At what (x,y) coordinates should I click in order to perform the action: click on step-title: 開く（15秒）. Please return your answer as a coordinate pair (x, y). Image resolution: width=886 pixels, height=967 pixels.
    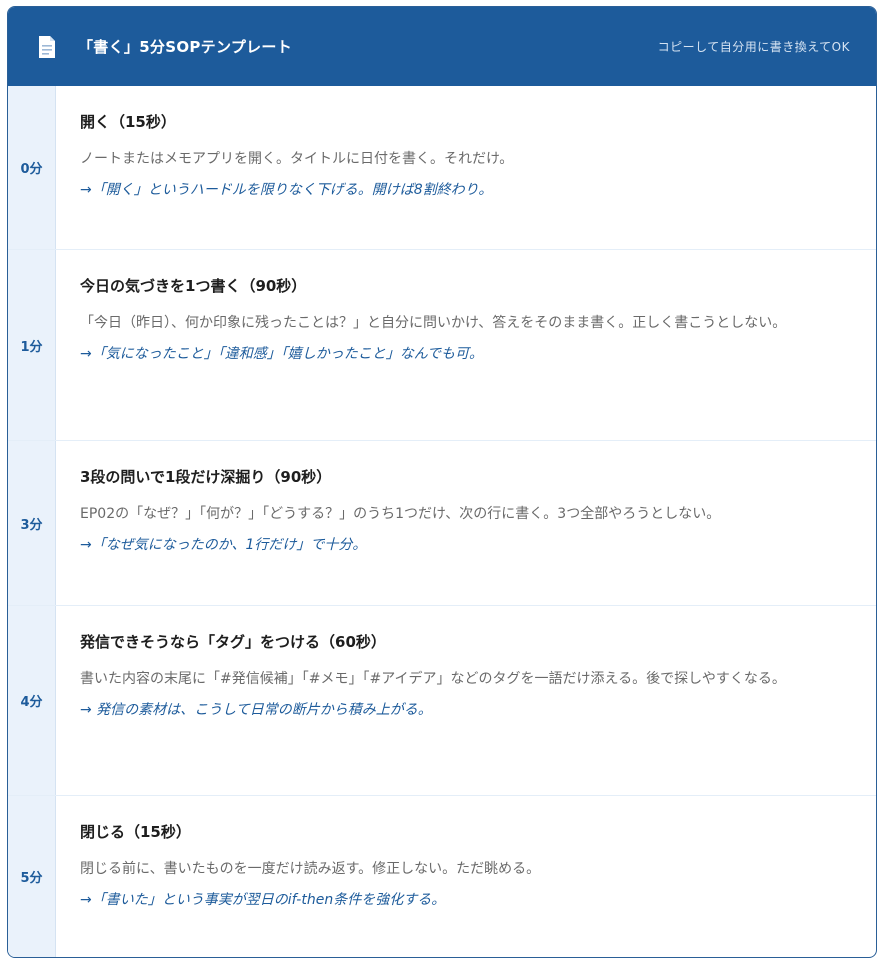
    Looking at the image, I should click on (128, 122).